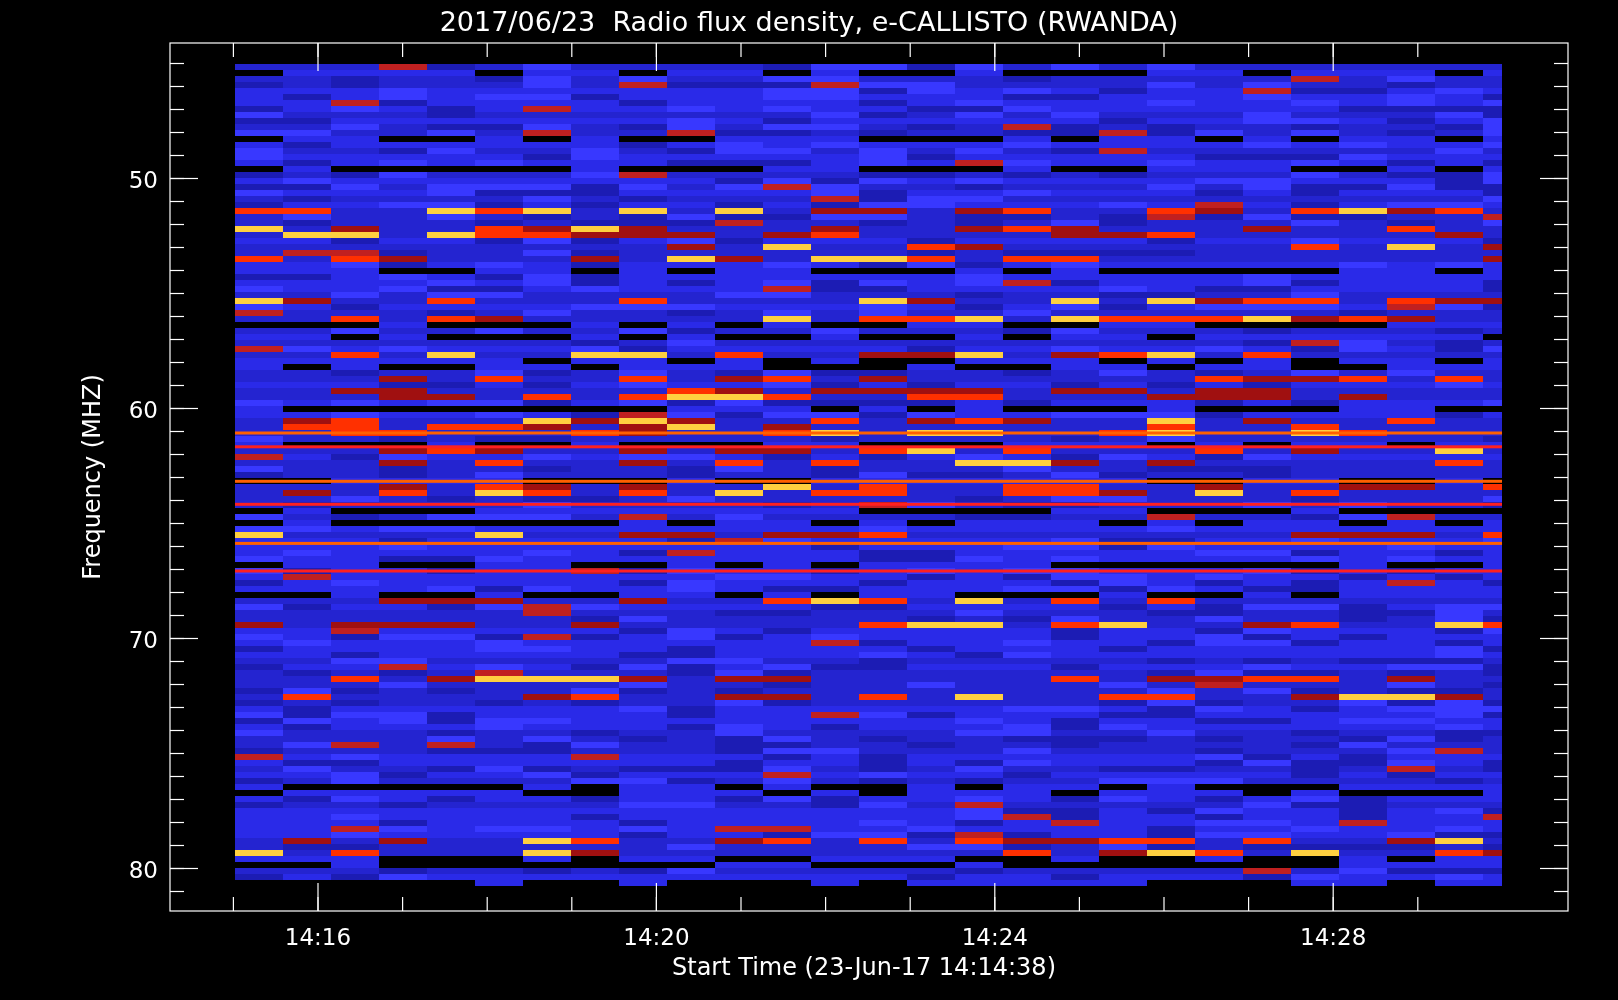 The height and width of the screenshot is (1000, 1618). Describe the element at coordinates (92, 477) in the screenshot. I see `y-axis-label: Frequency (MHZ)` at that location.